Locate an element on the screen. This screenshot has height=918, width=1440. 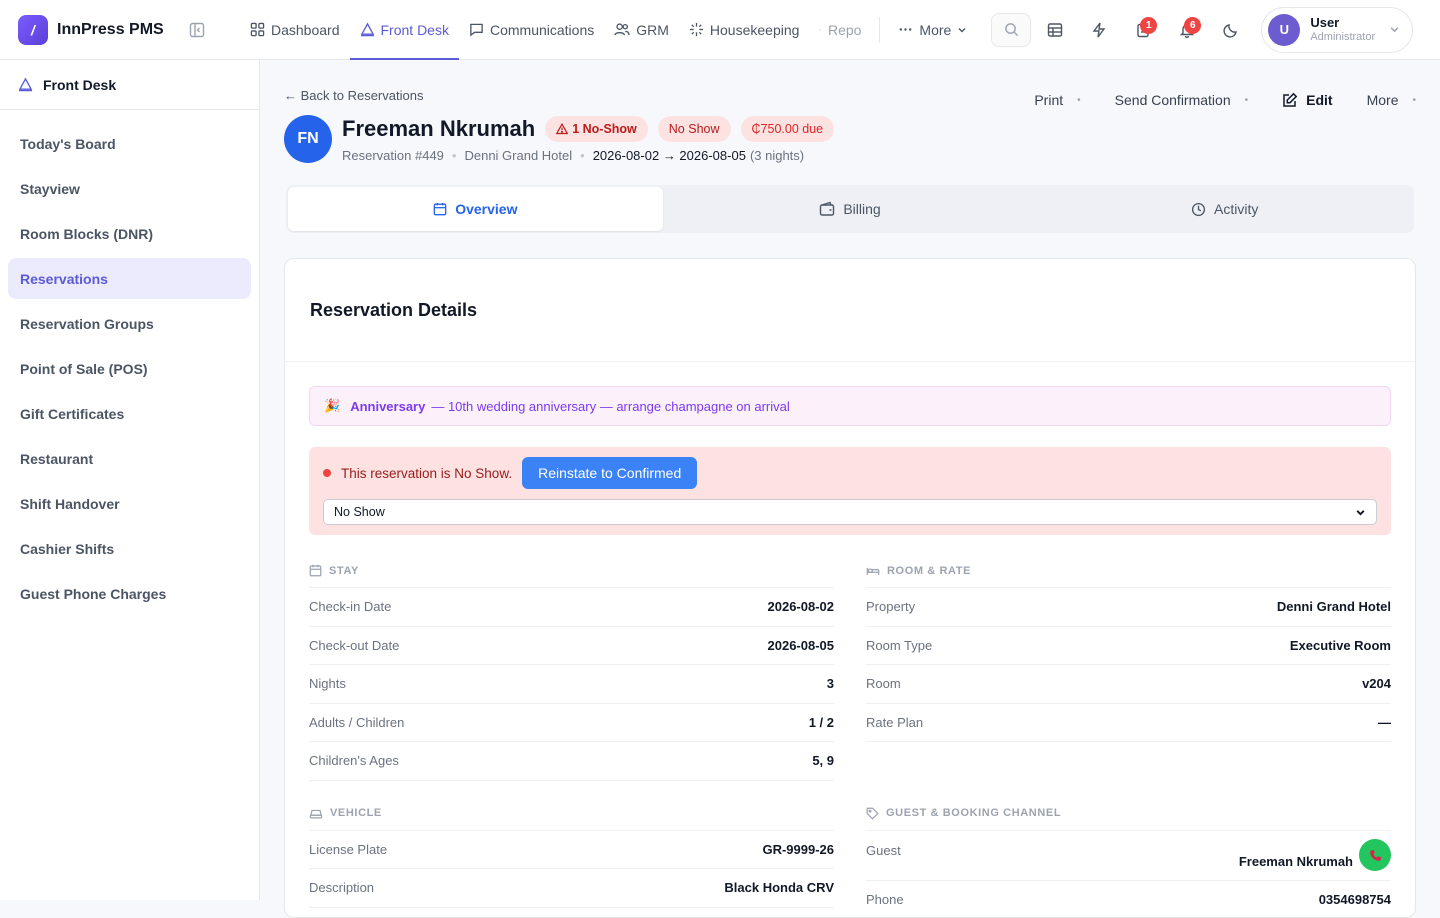
sidebar-item-reservations: Reservations is located at coordinates (129, 278).